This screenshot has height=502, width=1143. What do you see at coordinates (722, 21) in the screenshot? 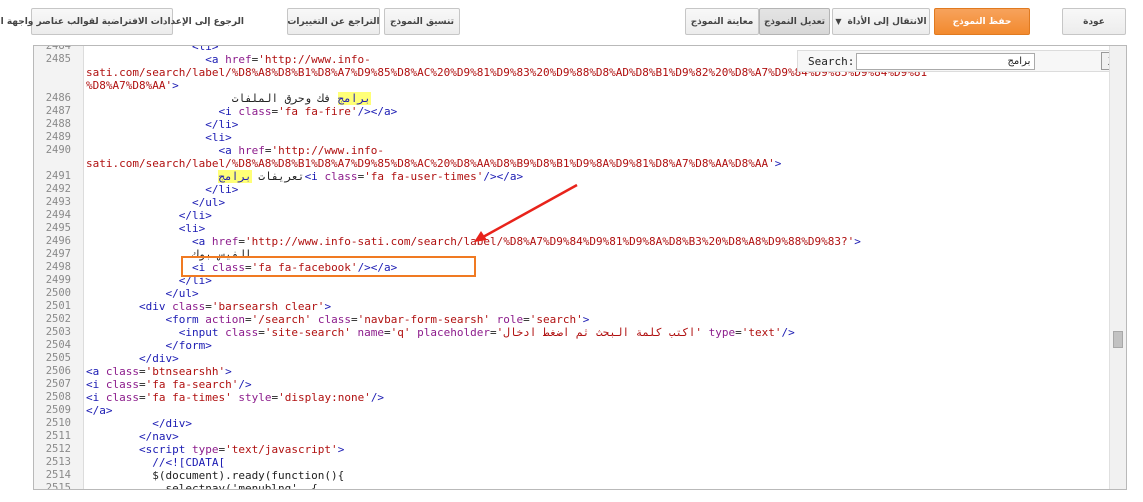
I see `preview-template-button: معاينة النموذج` at bounding box center [722, 21].